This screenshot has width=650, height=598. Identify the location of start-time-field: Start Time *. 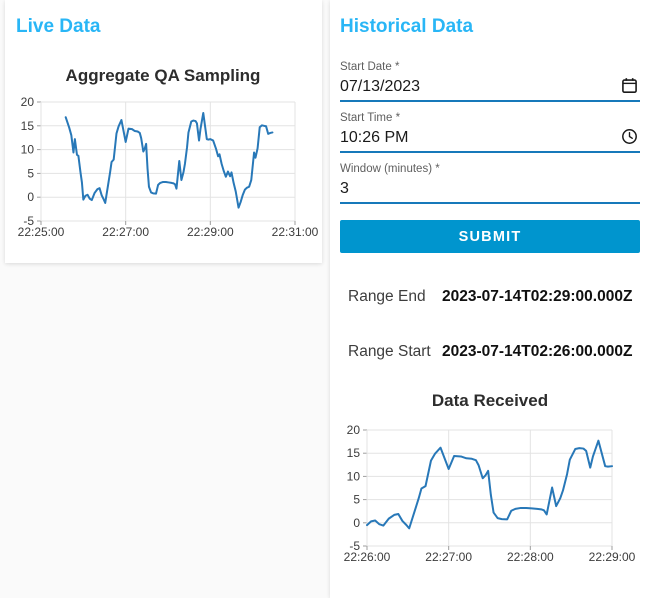
(490, 131).